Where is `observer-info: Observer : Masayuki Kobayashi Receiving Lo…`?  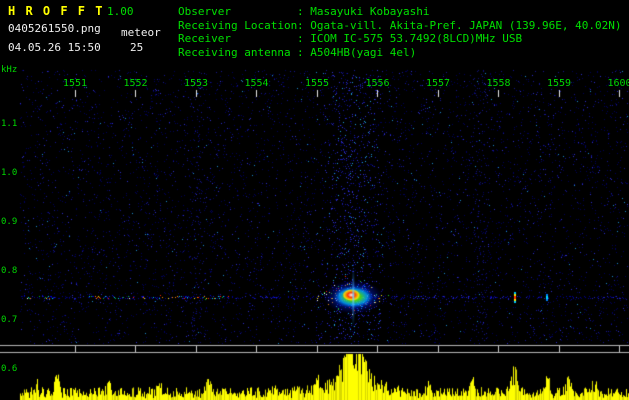 observer-info: Observer : Masayuki Kobayashi Receiving Lo… is located at coordinates (400, 32).